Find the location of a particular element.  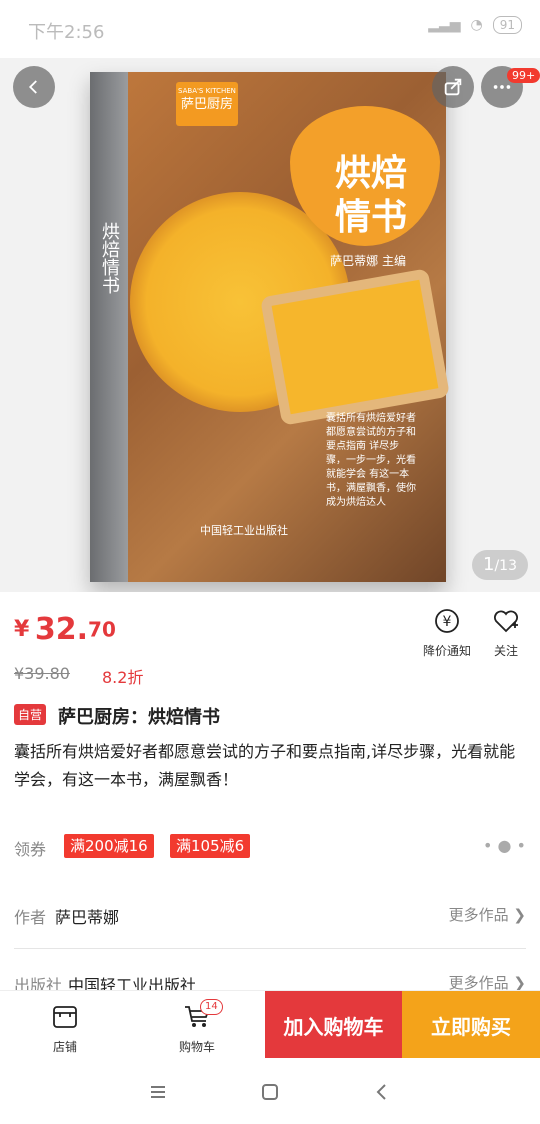

status-bar: 下午2:56 ▂▃▅ ◔ 91 is located at coordinates (270, 29).